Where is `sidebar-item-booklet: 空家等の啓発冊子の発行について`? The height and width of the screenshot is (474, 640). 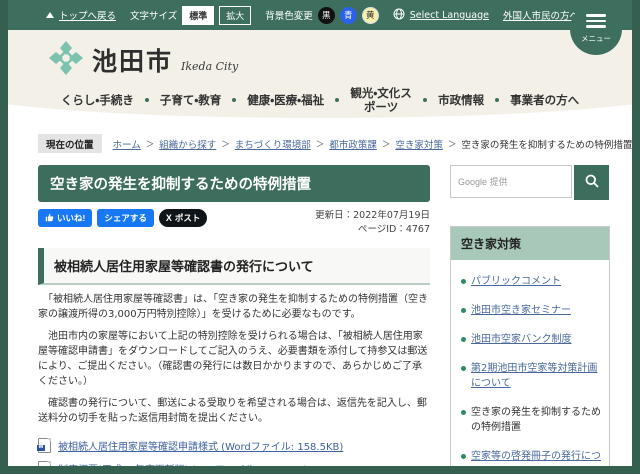 sidebar-item-booklet: 空家等の啓発冊子の発行について is located at coordinates (531, 457).